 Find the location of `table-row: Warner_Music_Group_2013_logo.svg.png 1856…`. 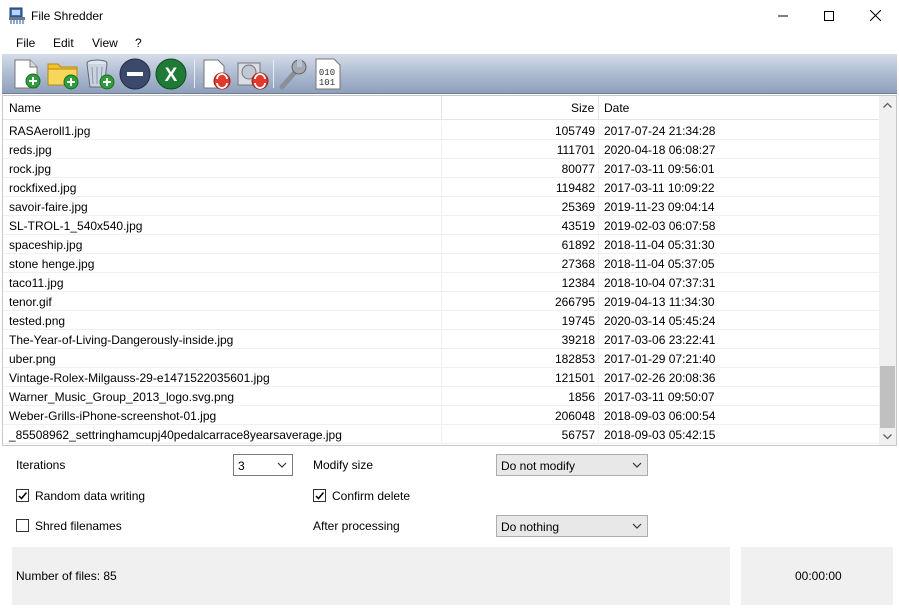

table-row: Warner_Music_Group_2013_logo.svg.png 1856… is located at coordinates (441, 396).